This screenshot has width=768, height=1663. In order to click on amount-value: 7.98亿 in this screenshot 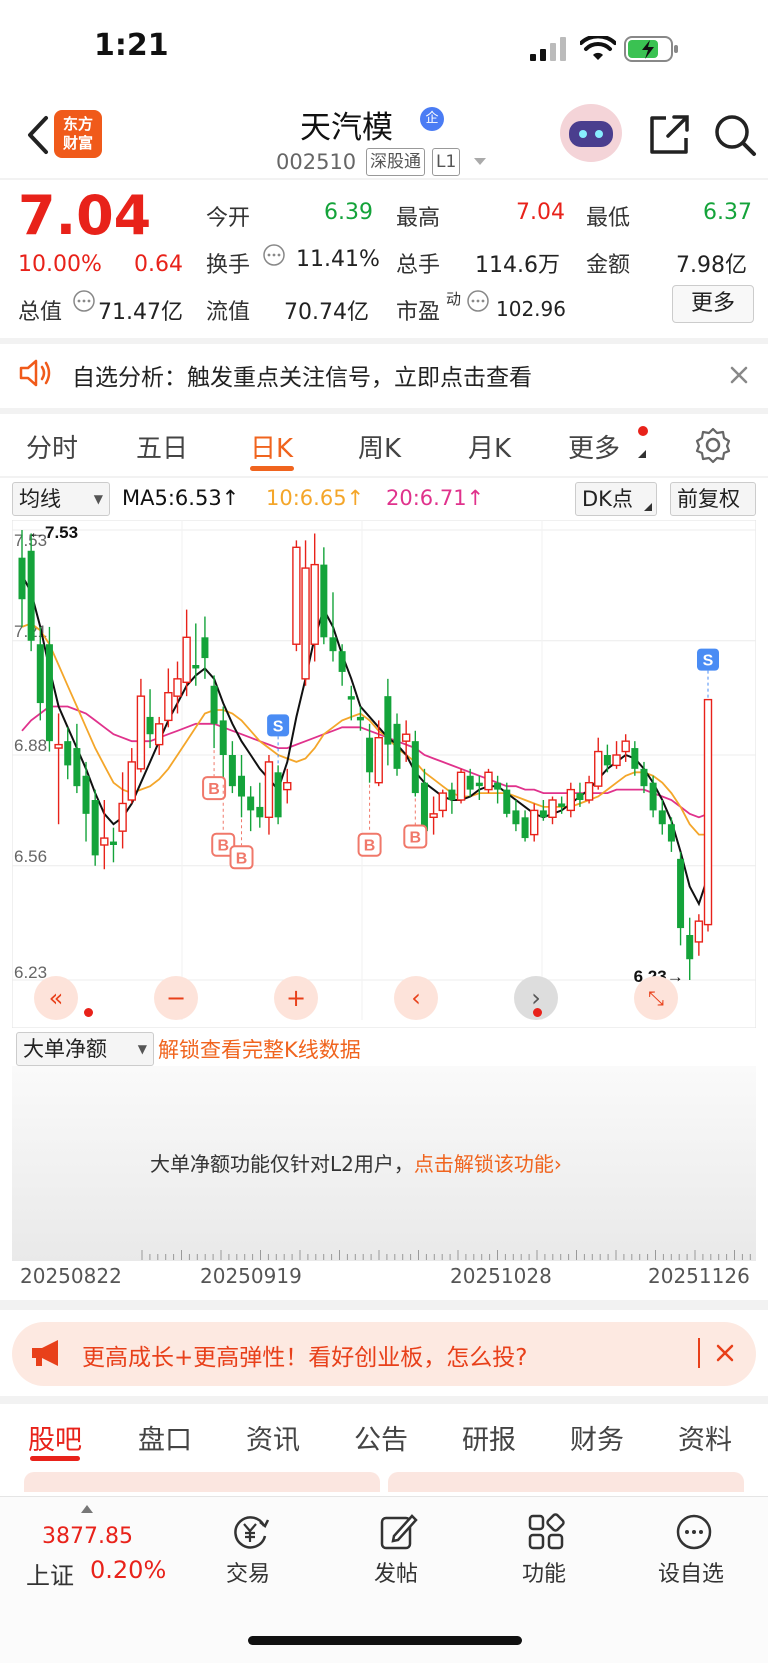, I will do `click(711, 265)`.